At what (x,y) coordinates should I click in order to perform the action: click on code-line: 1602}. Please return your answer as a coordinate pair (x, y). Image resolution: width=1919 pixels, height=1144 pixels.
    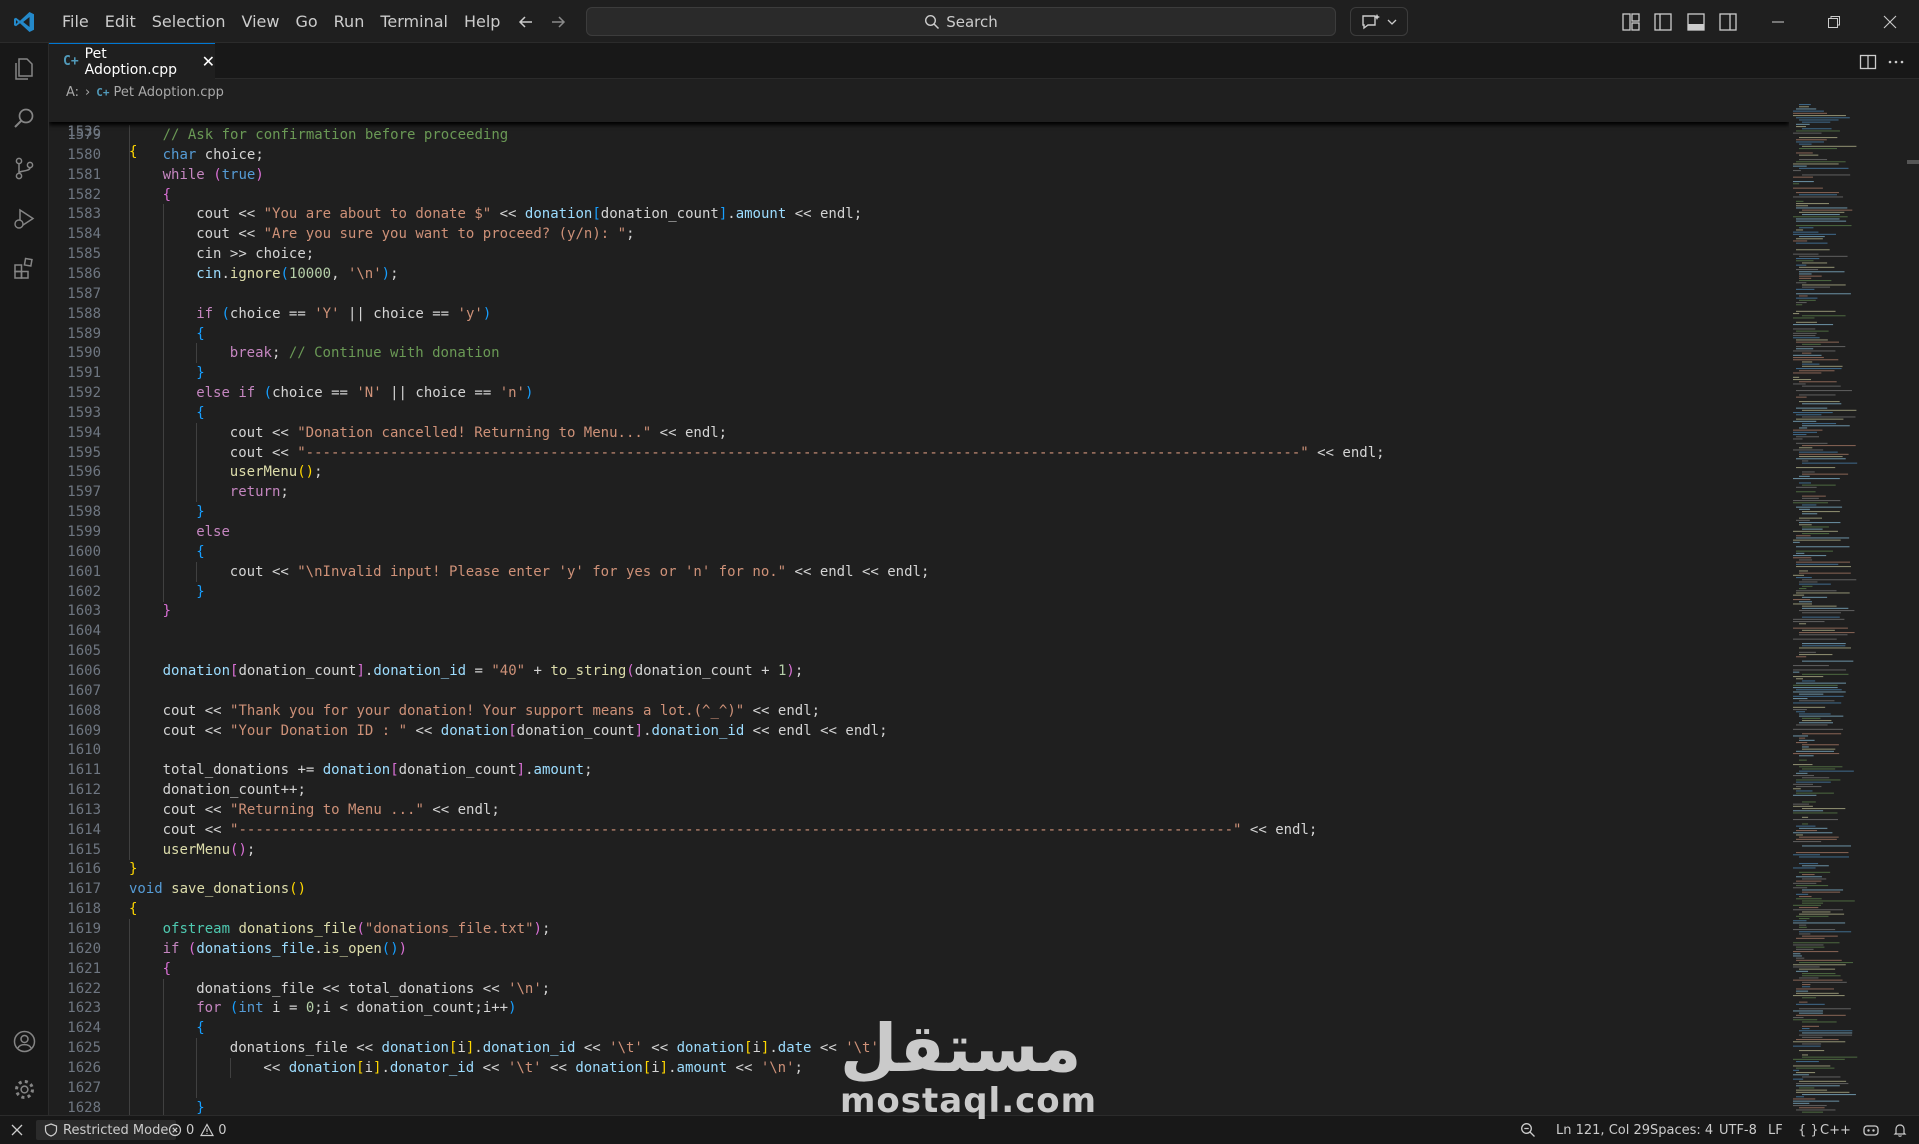
    Looking at the image, I should click on (919, 591).